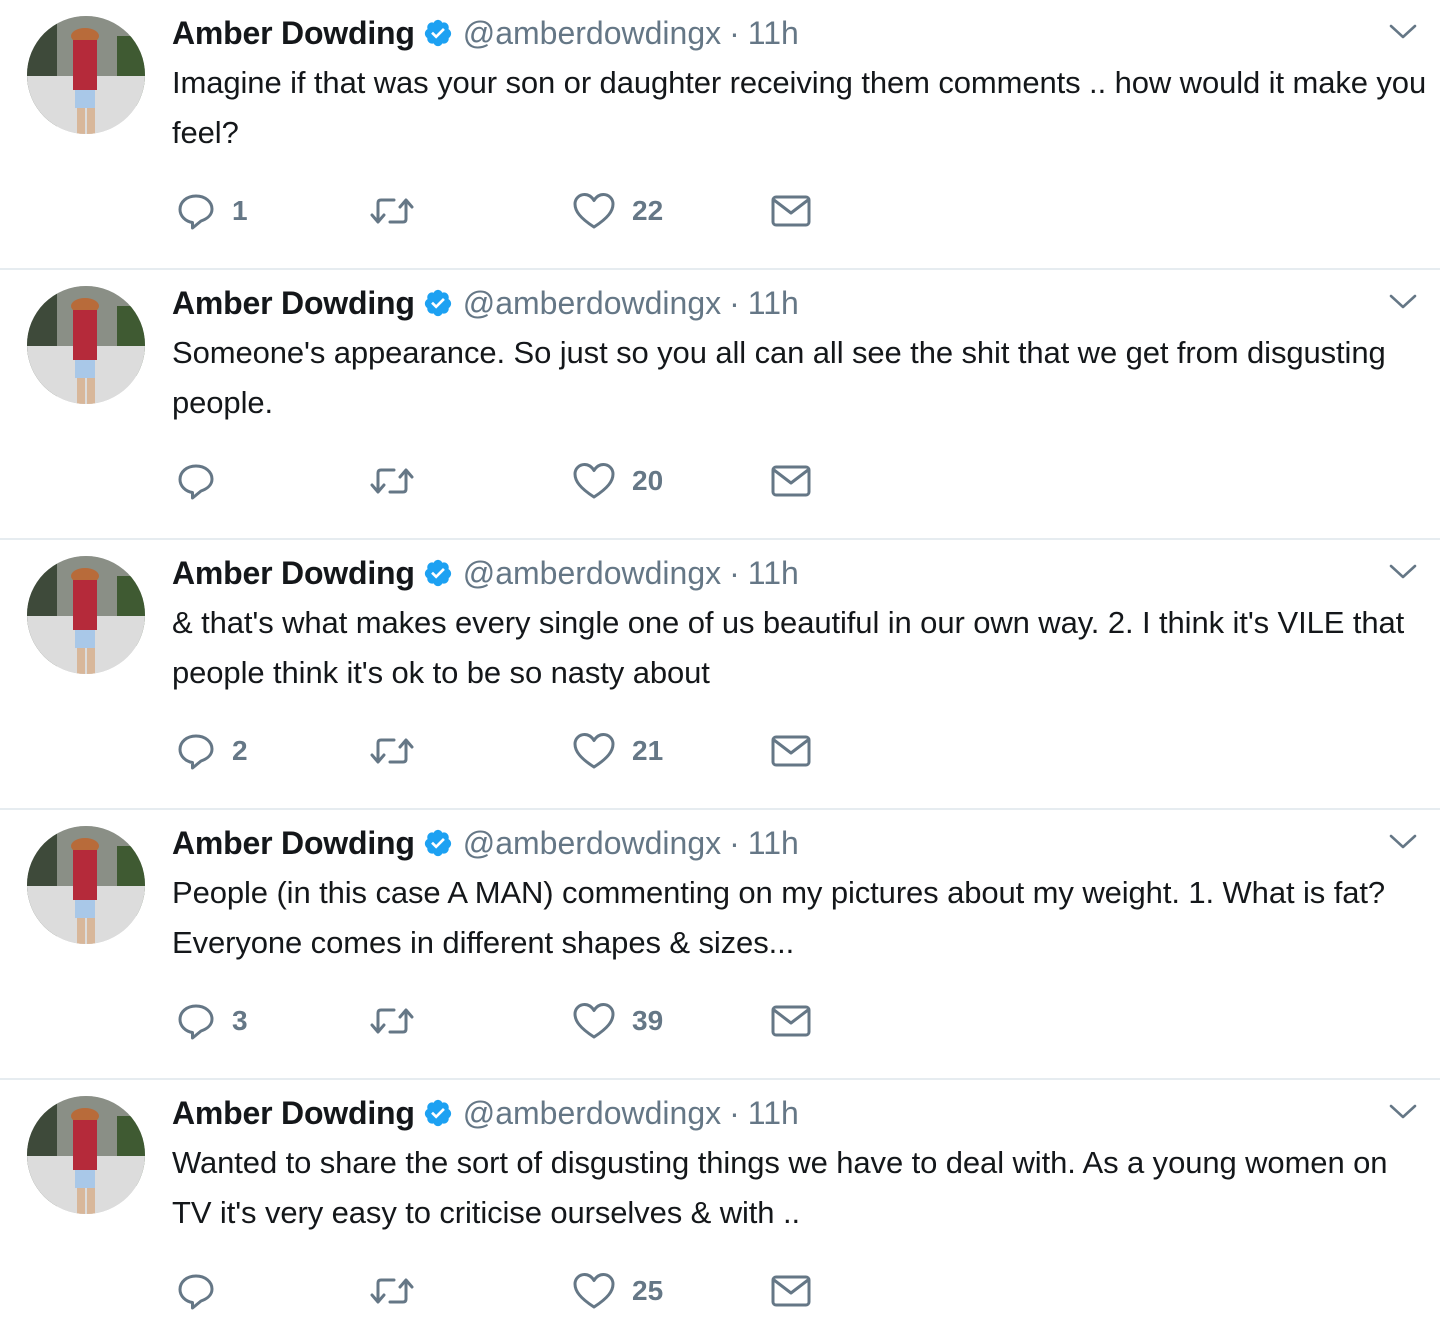 This screenshot has width=1440, height=1344. Describe the element at coordinates (240, 210) in the screenshot. I see `reply-count: 1` at that location.